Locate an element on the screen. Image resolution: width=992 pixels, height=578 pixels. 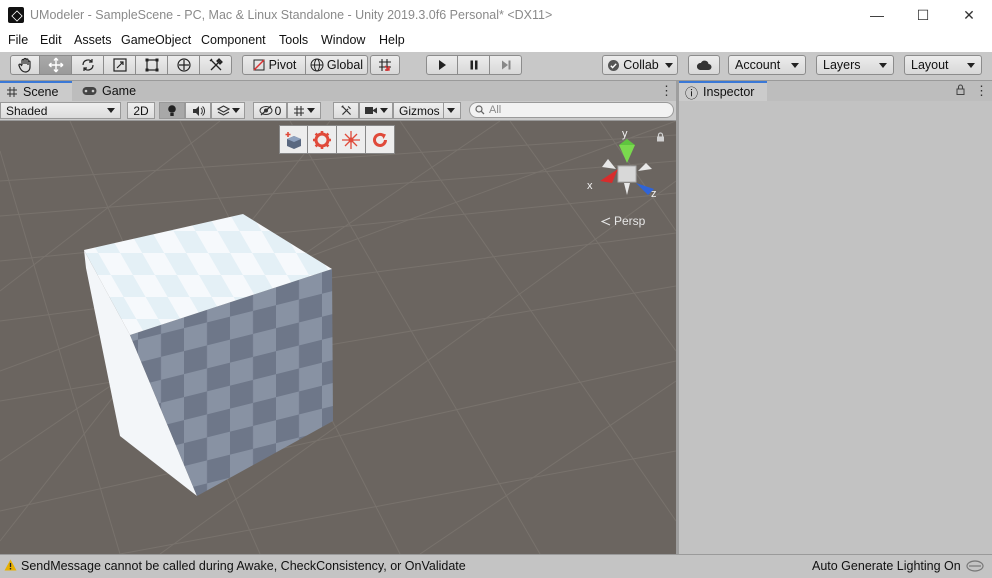
umodeler-pivot-button is located at coordinates (351, 139).